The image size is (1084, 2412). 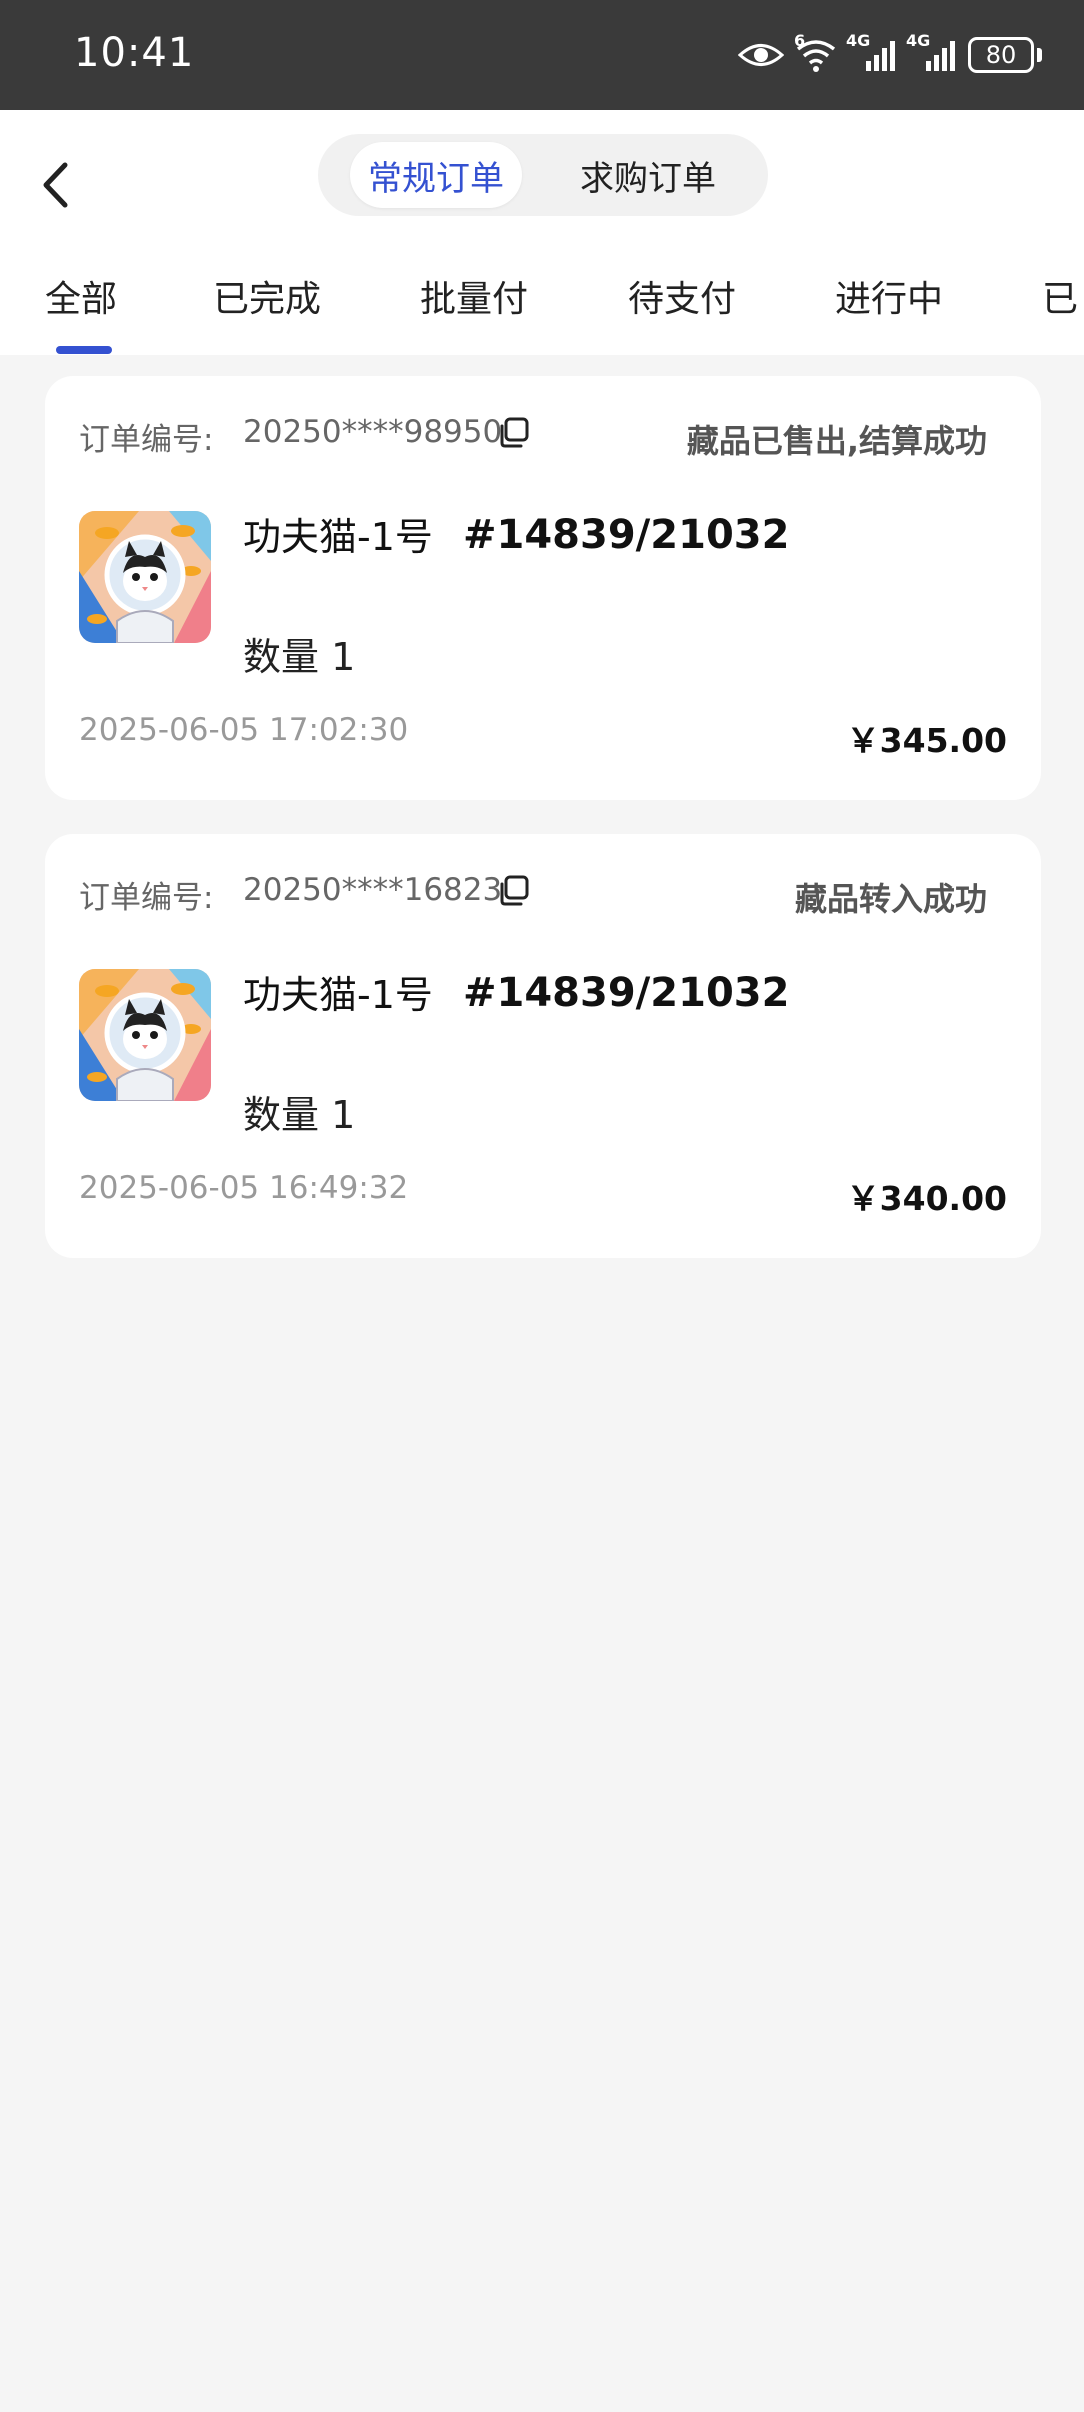 What do you see at coordinates (267, 296) in the screenshot?
I see `tab-completed: 已完成` at bounding box center [267, 296].